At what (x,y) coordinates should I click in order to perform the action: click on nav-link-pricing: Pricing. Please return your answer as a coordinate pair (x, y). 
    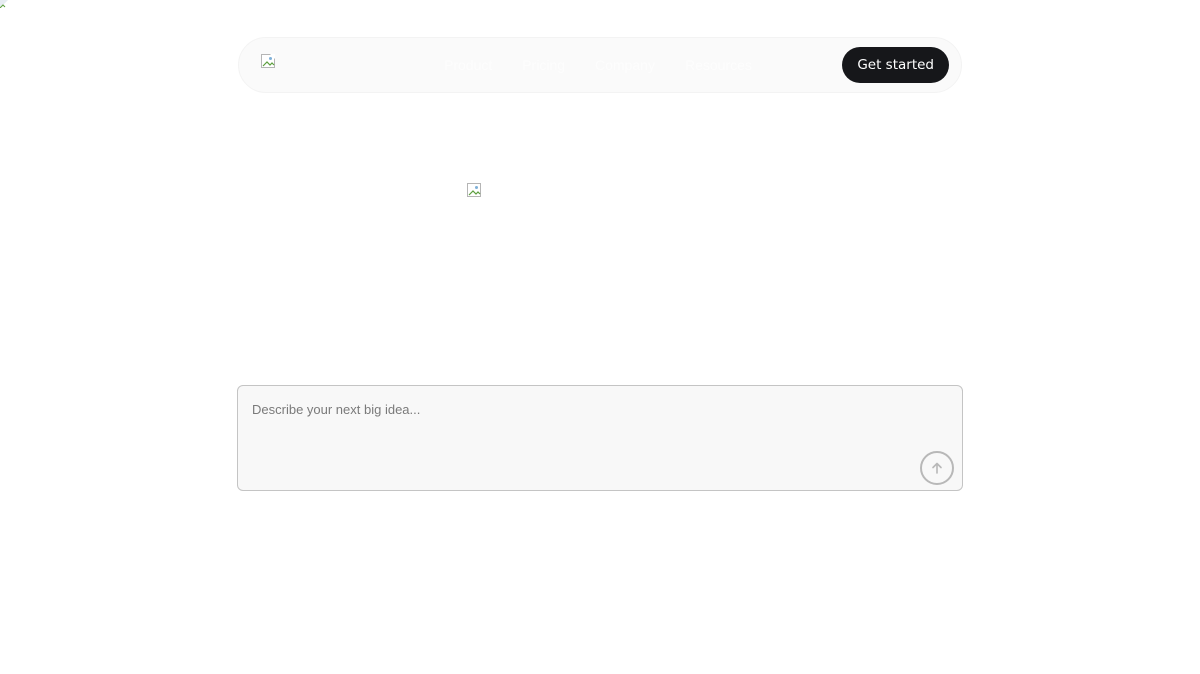
    Looking at the image, I should click on (543, 65).